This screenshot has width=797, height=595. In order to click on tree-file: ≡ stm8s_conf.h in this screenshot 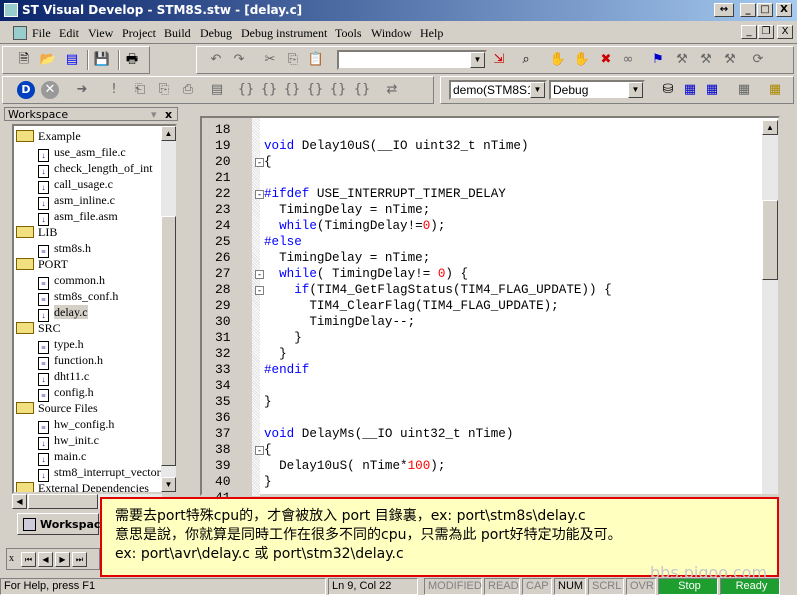, I will do `click(78, 297)`.